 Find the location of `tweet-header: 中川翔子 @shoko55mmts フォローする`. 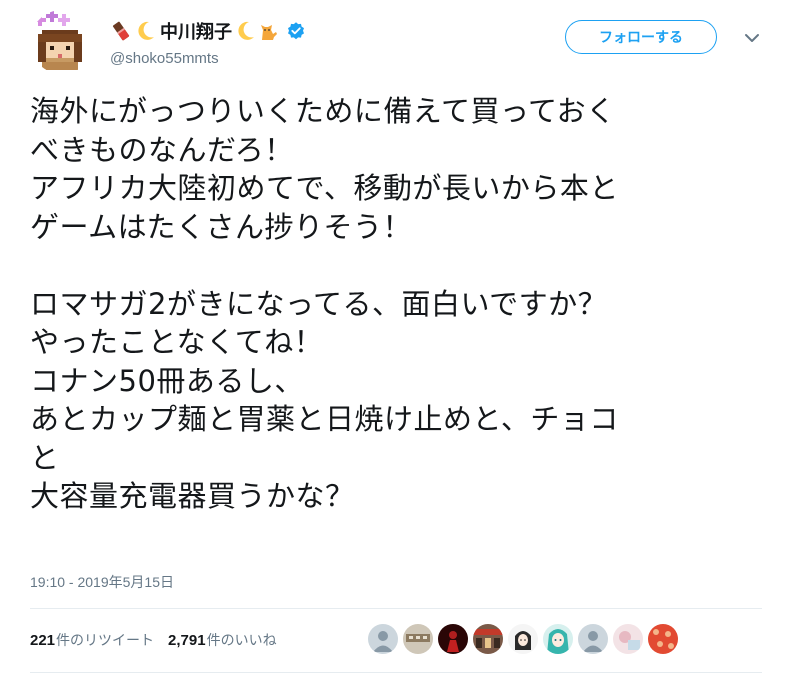

tweet-header: 中川翔子 @shoko55mmts フォローする is located at coordinates (400, 42).